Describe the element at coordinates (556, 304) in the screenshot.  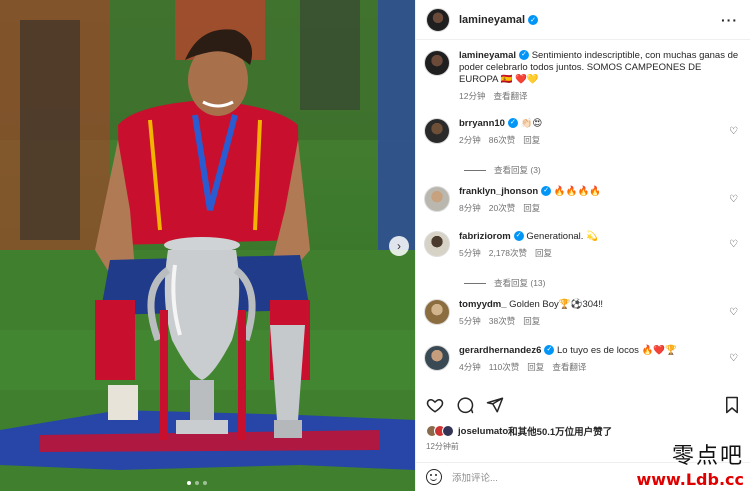
I see `comment-text: Golden Boy🏆⚽304‼` at that location.